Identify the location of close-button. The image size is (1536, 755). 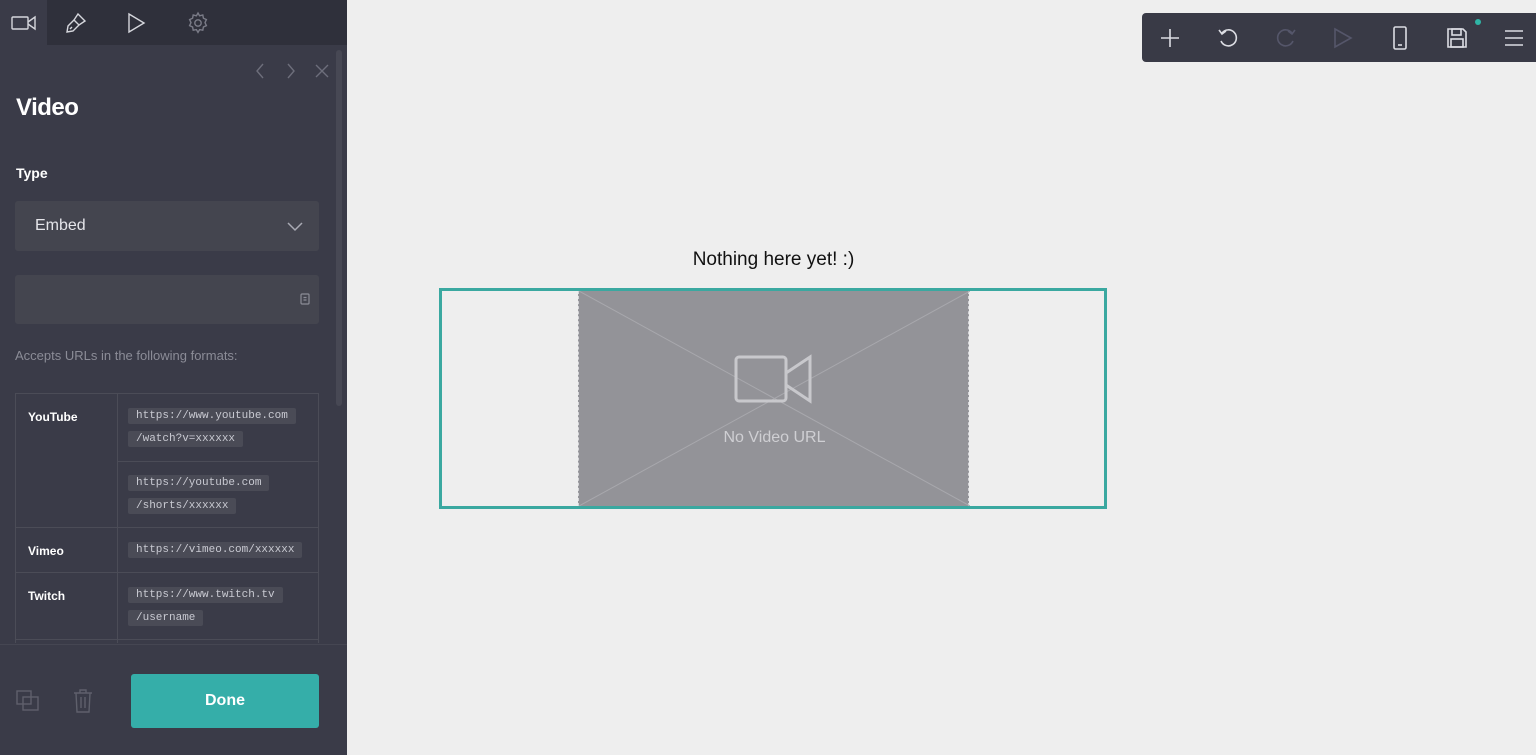
(322, 71).